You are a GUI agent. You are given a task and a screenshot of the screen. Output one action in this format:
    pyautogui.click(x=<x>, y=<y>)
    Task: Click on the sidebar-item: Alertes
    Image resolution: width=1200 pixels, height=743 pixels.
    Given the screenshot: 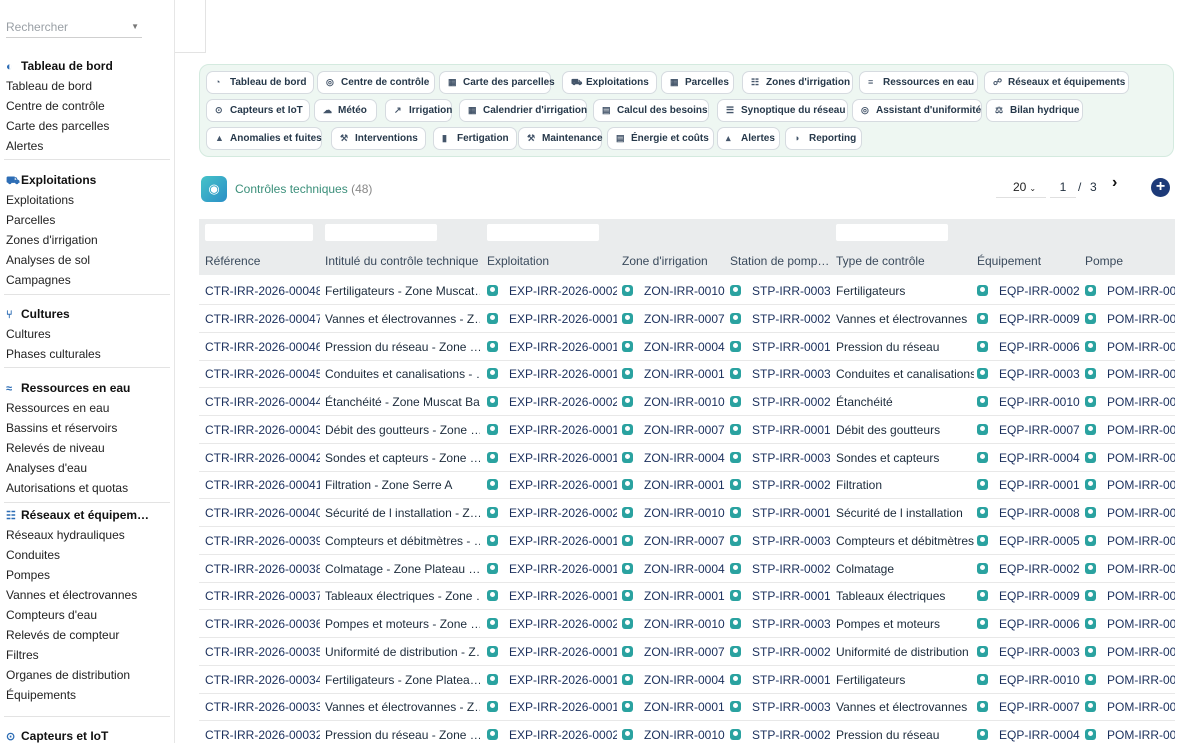 What is the action you would take?
    pyautogui.click(x=85, y=146)
    